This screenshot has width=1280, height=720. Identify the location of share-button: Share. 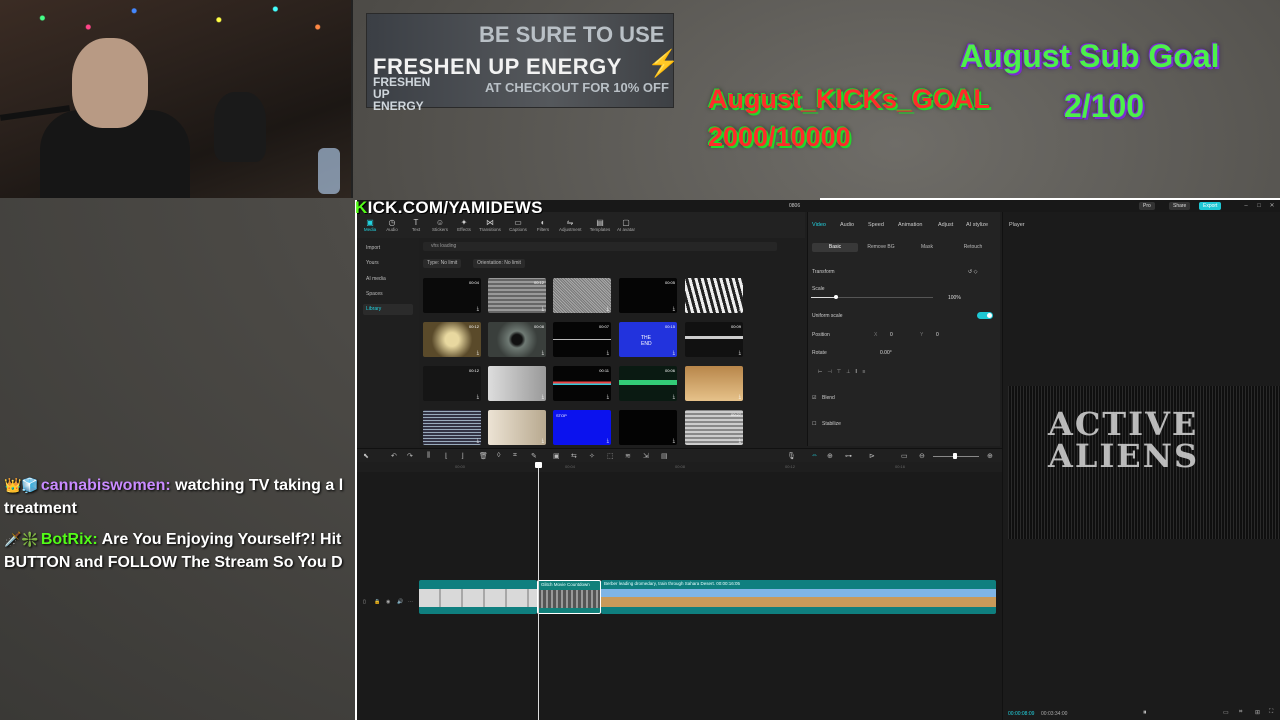
(1180, 206).